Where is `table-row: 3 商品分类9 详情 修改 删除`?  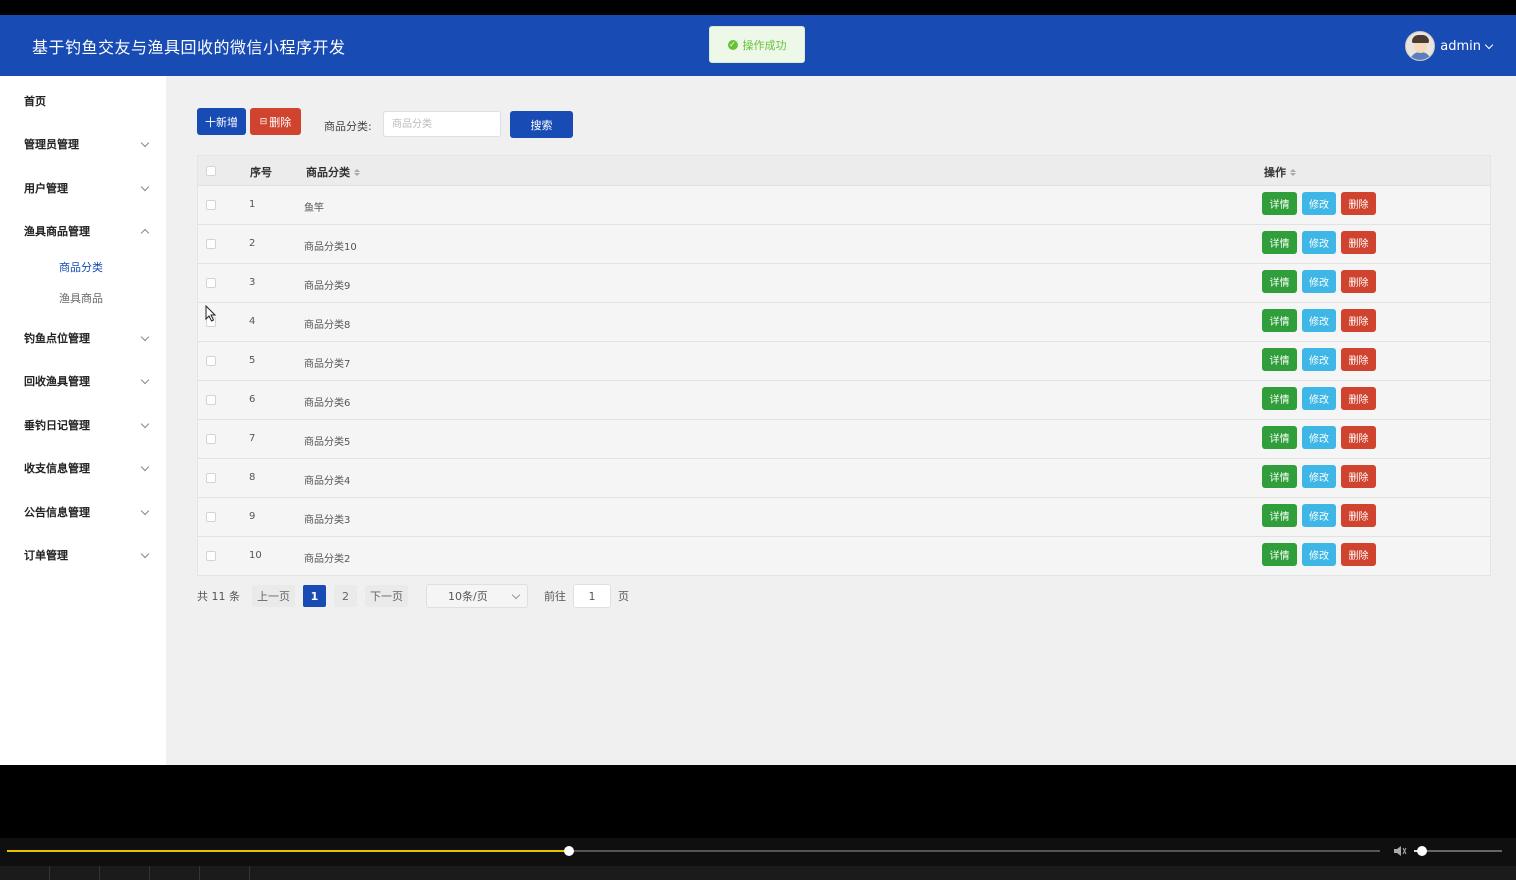 table-row: 3 商品分类9 详情 修改 删除 is located at coordinates (844, 283).